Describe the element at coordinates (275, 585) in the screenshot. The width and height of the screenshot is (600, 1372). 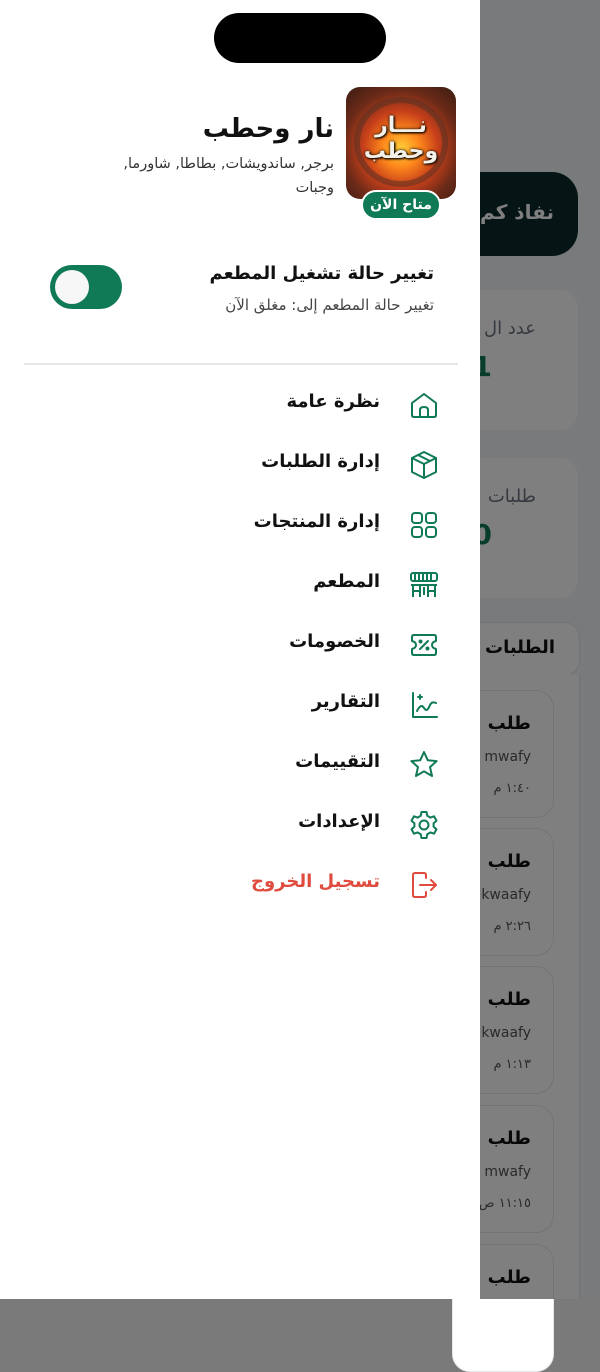
I see `menu-item-restaurant: المطعم` at that location.